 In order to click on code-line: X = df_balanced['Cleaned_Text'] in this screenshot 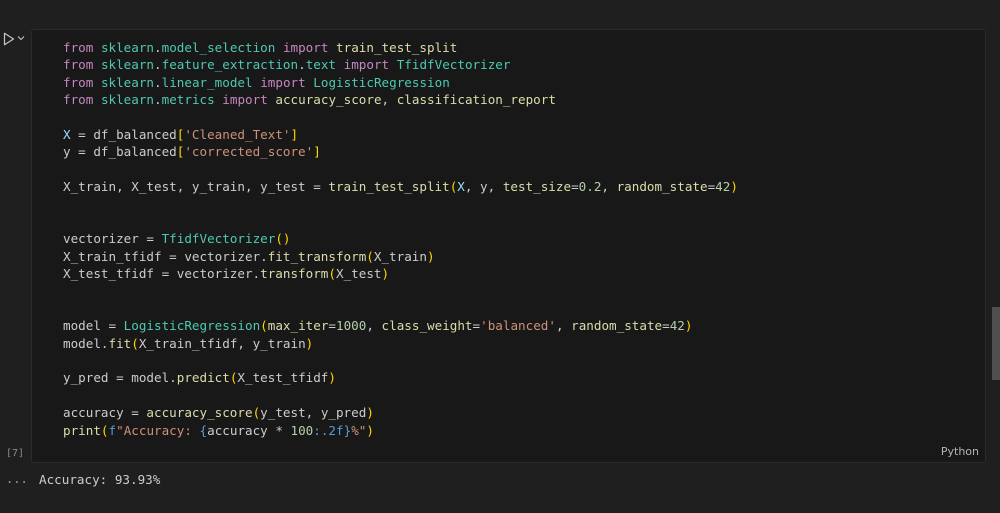, I will do `click(181, 134)`.